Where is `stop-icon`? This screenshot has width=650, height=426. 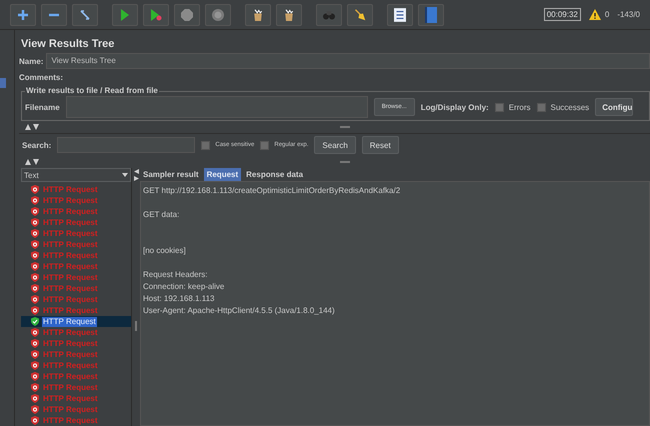 stop-icon is located at coordinates (187, 14).